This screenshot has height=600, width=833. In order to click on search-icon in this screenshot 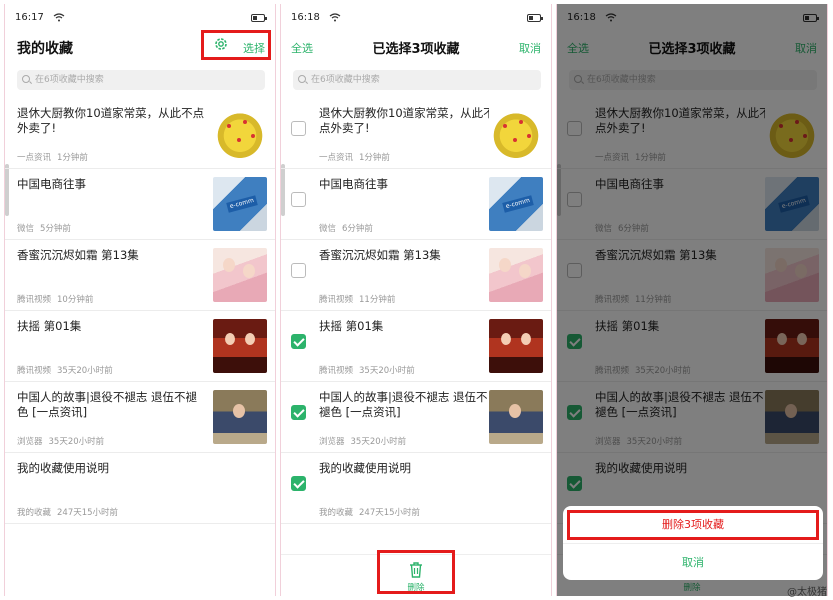, I will do `click(302, 79)`.